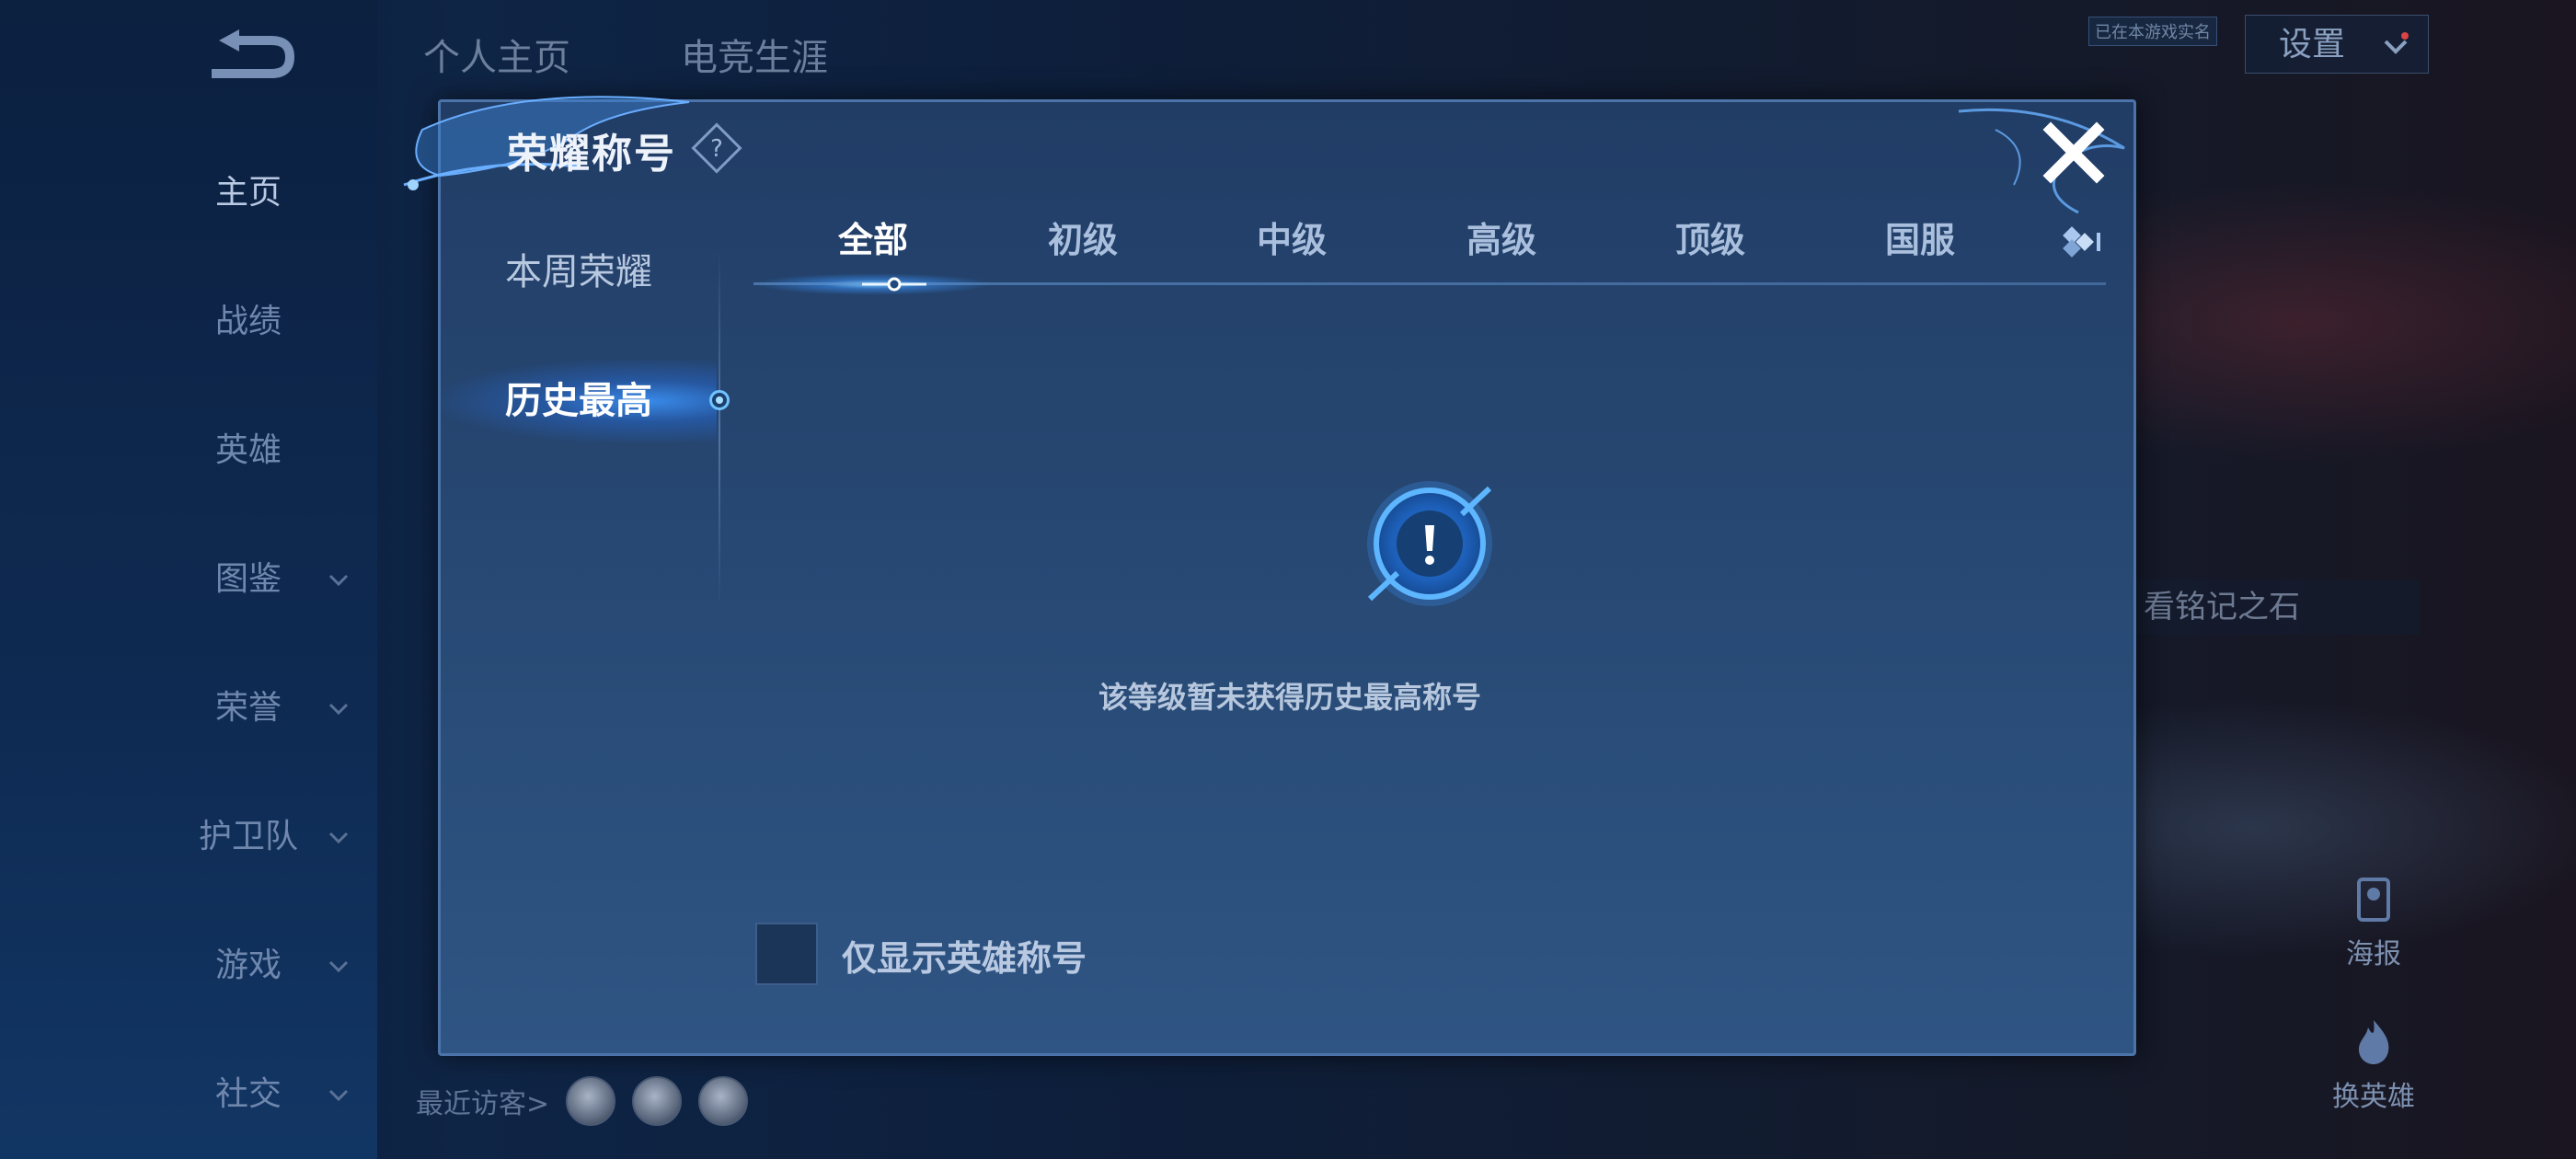  I want to click on selected-indicator-icon, so click(719, 400).